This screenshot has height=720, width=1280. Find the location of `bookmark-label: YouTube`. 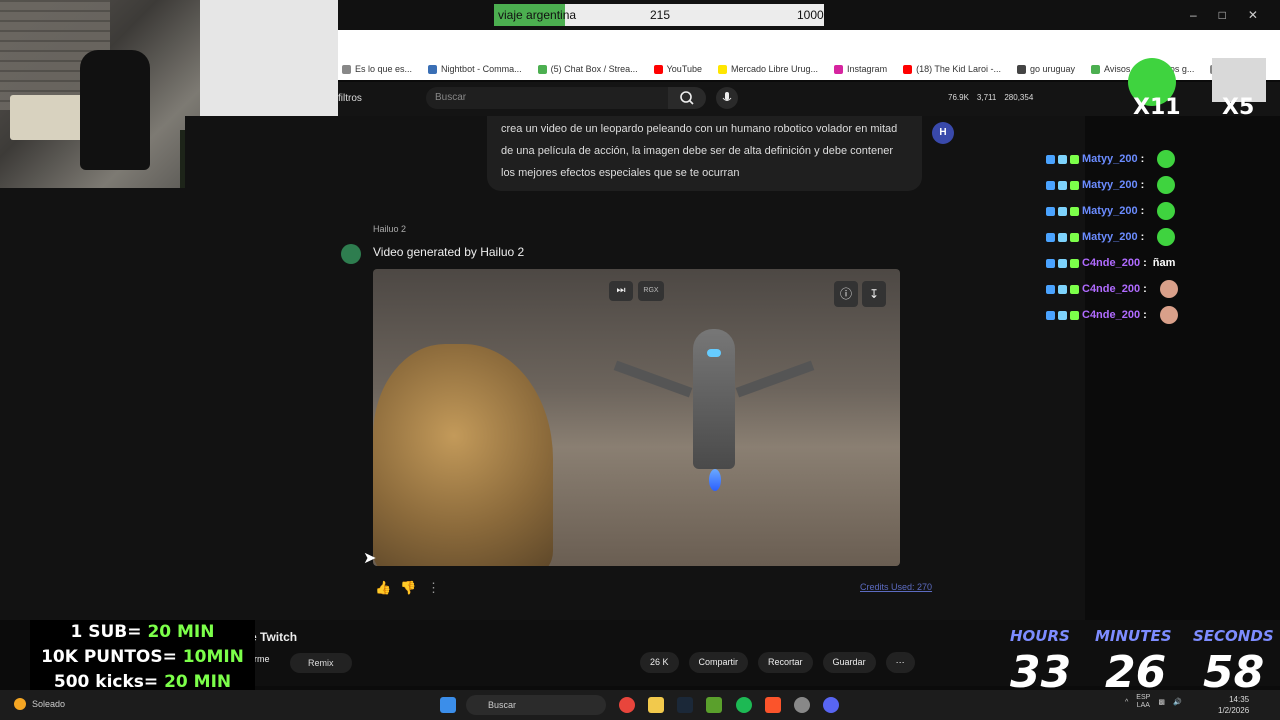

bookmark-label: YouTube is located at coordinates (684, 69).